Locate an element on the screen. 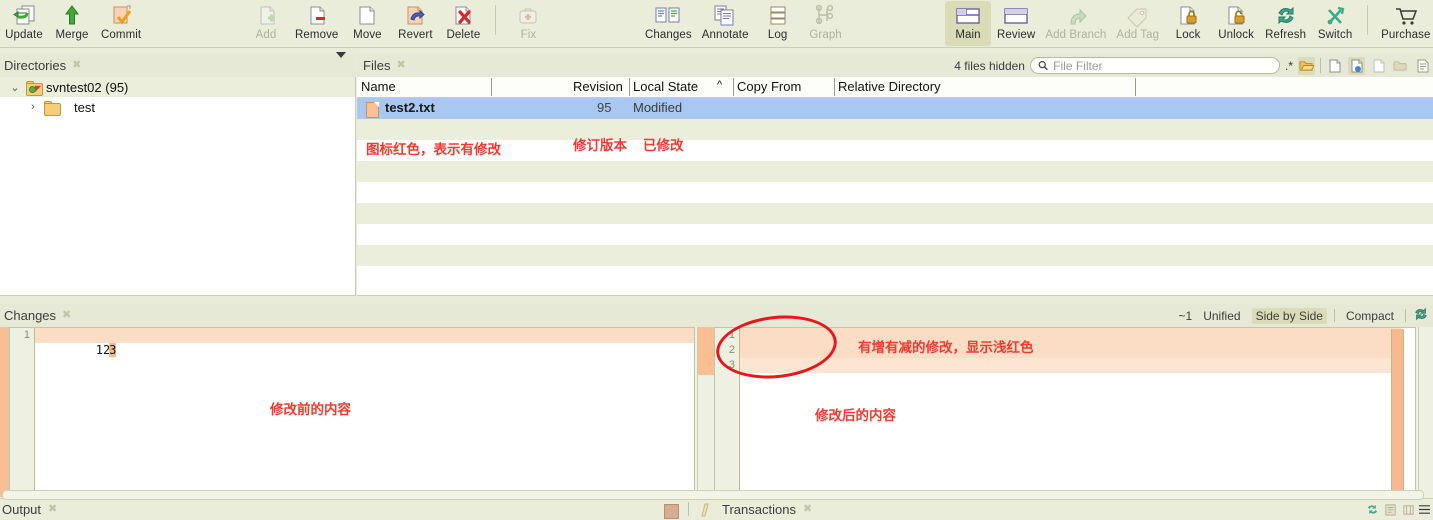 Image resolution: width=1433 pixels, height=520 pixels. toolbar-button-add: Add is located at coordinates (266, 23).